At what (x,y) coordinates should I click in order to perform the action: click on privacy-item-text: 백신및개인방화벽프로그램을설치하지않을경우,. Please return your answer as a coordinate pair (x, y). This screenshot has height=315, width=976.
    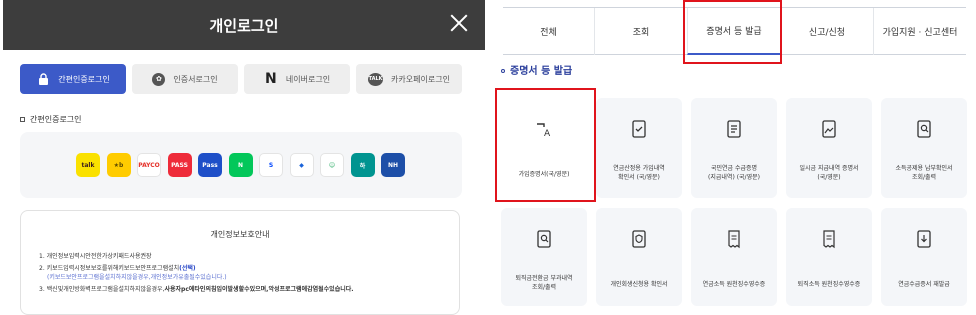
    Looking at the image, I should click on (105, 289).